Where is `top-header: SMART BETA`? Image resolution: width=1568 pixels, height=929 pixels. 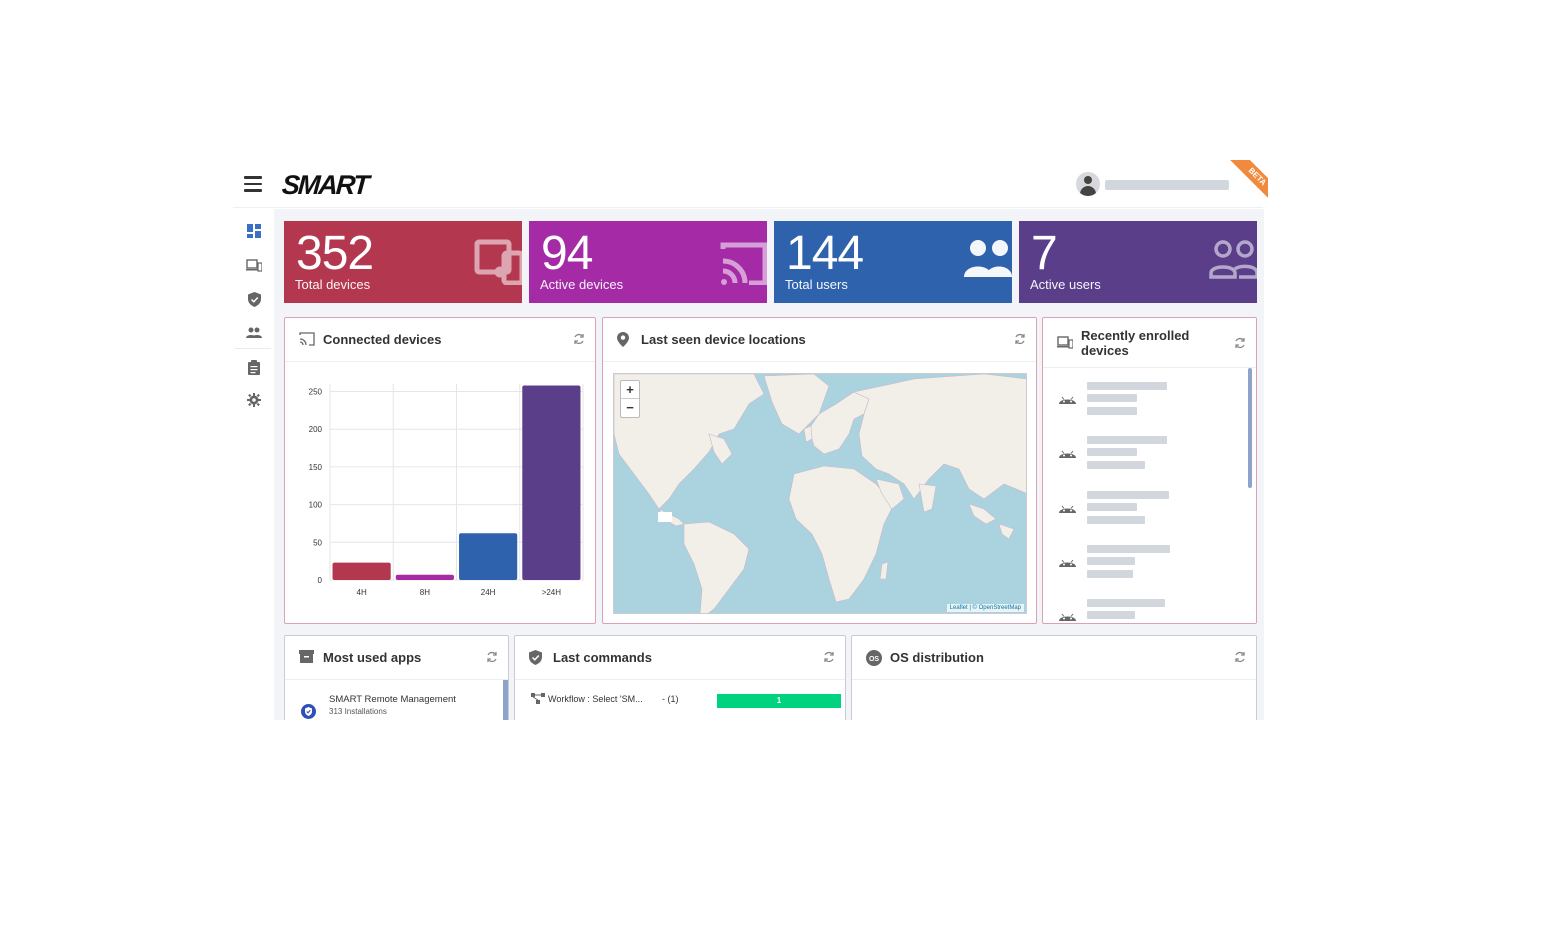
top-header: SMART BETA is located at coordinates (750, 184).